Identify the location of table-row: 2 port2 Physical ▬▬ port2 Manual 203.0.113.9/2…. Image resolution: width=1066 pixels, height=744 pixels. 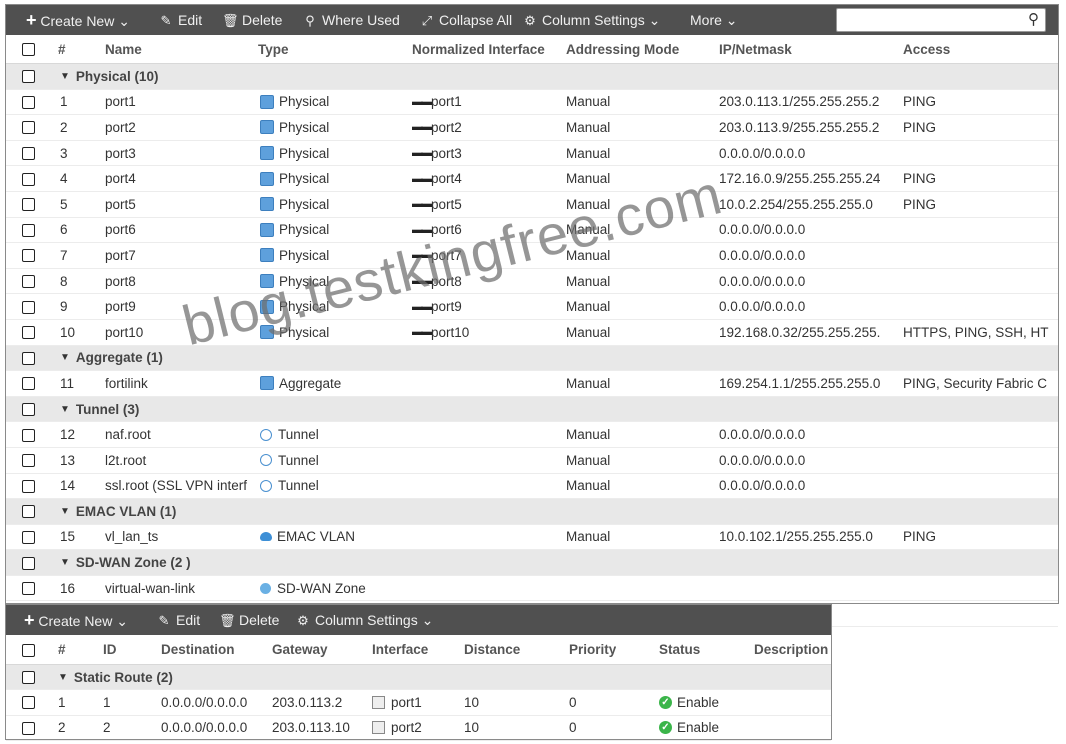
(532, 128).